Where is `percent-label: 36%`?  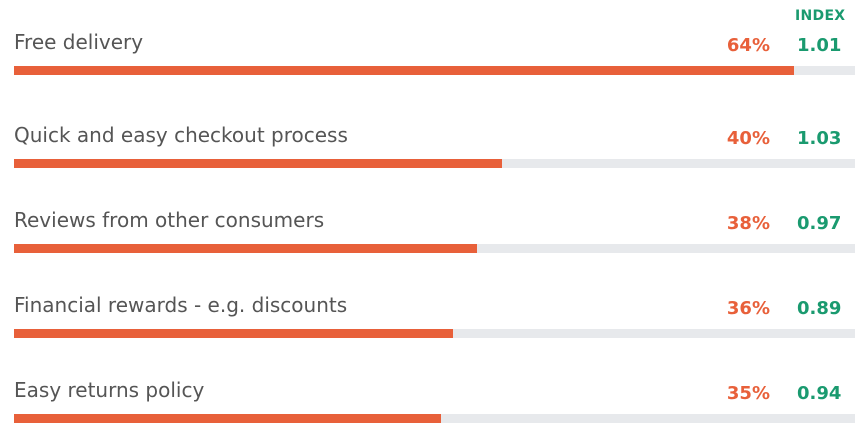
percent-label: 36% is located at coordinates (748, 308).